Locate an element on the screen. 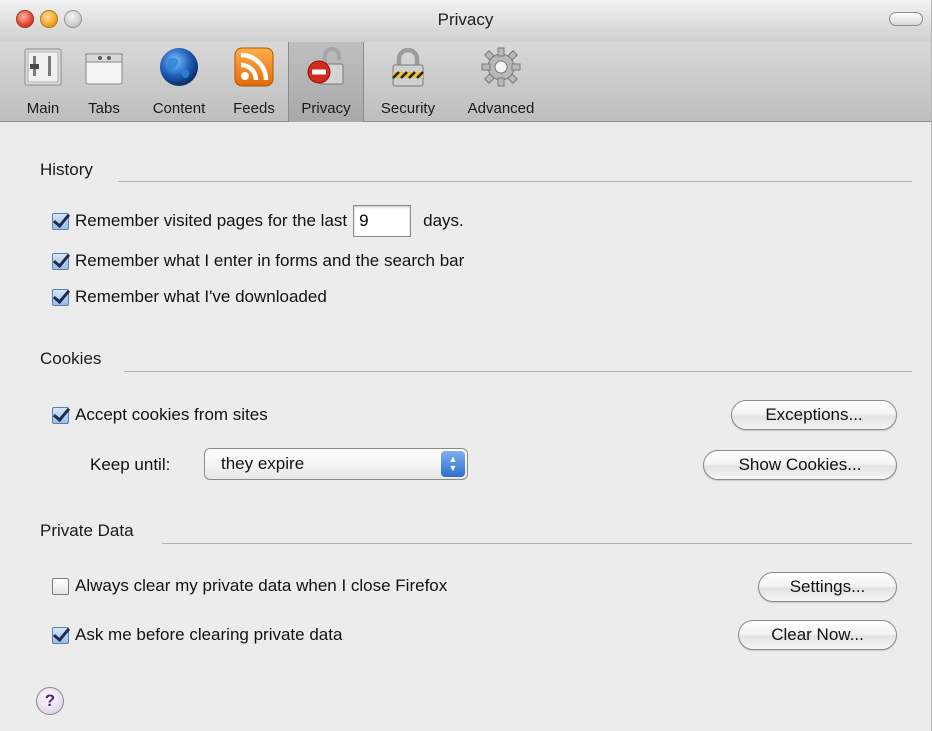  rss-feed-icon is located at coordinates (254, 67).